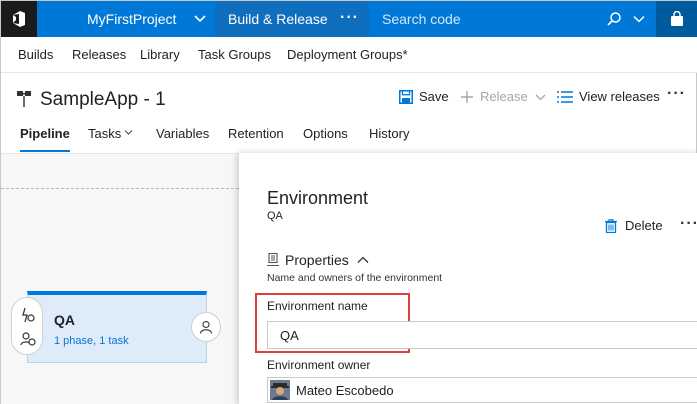 This screenshot has height=404, width=697. Describe the element at coordinates (27, 326) in the screenshot. I see `pre-deployment-conditions` at that location.